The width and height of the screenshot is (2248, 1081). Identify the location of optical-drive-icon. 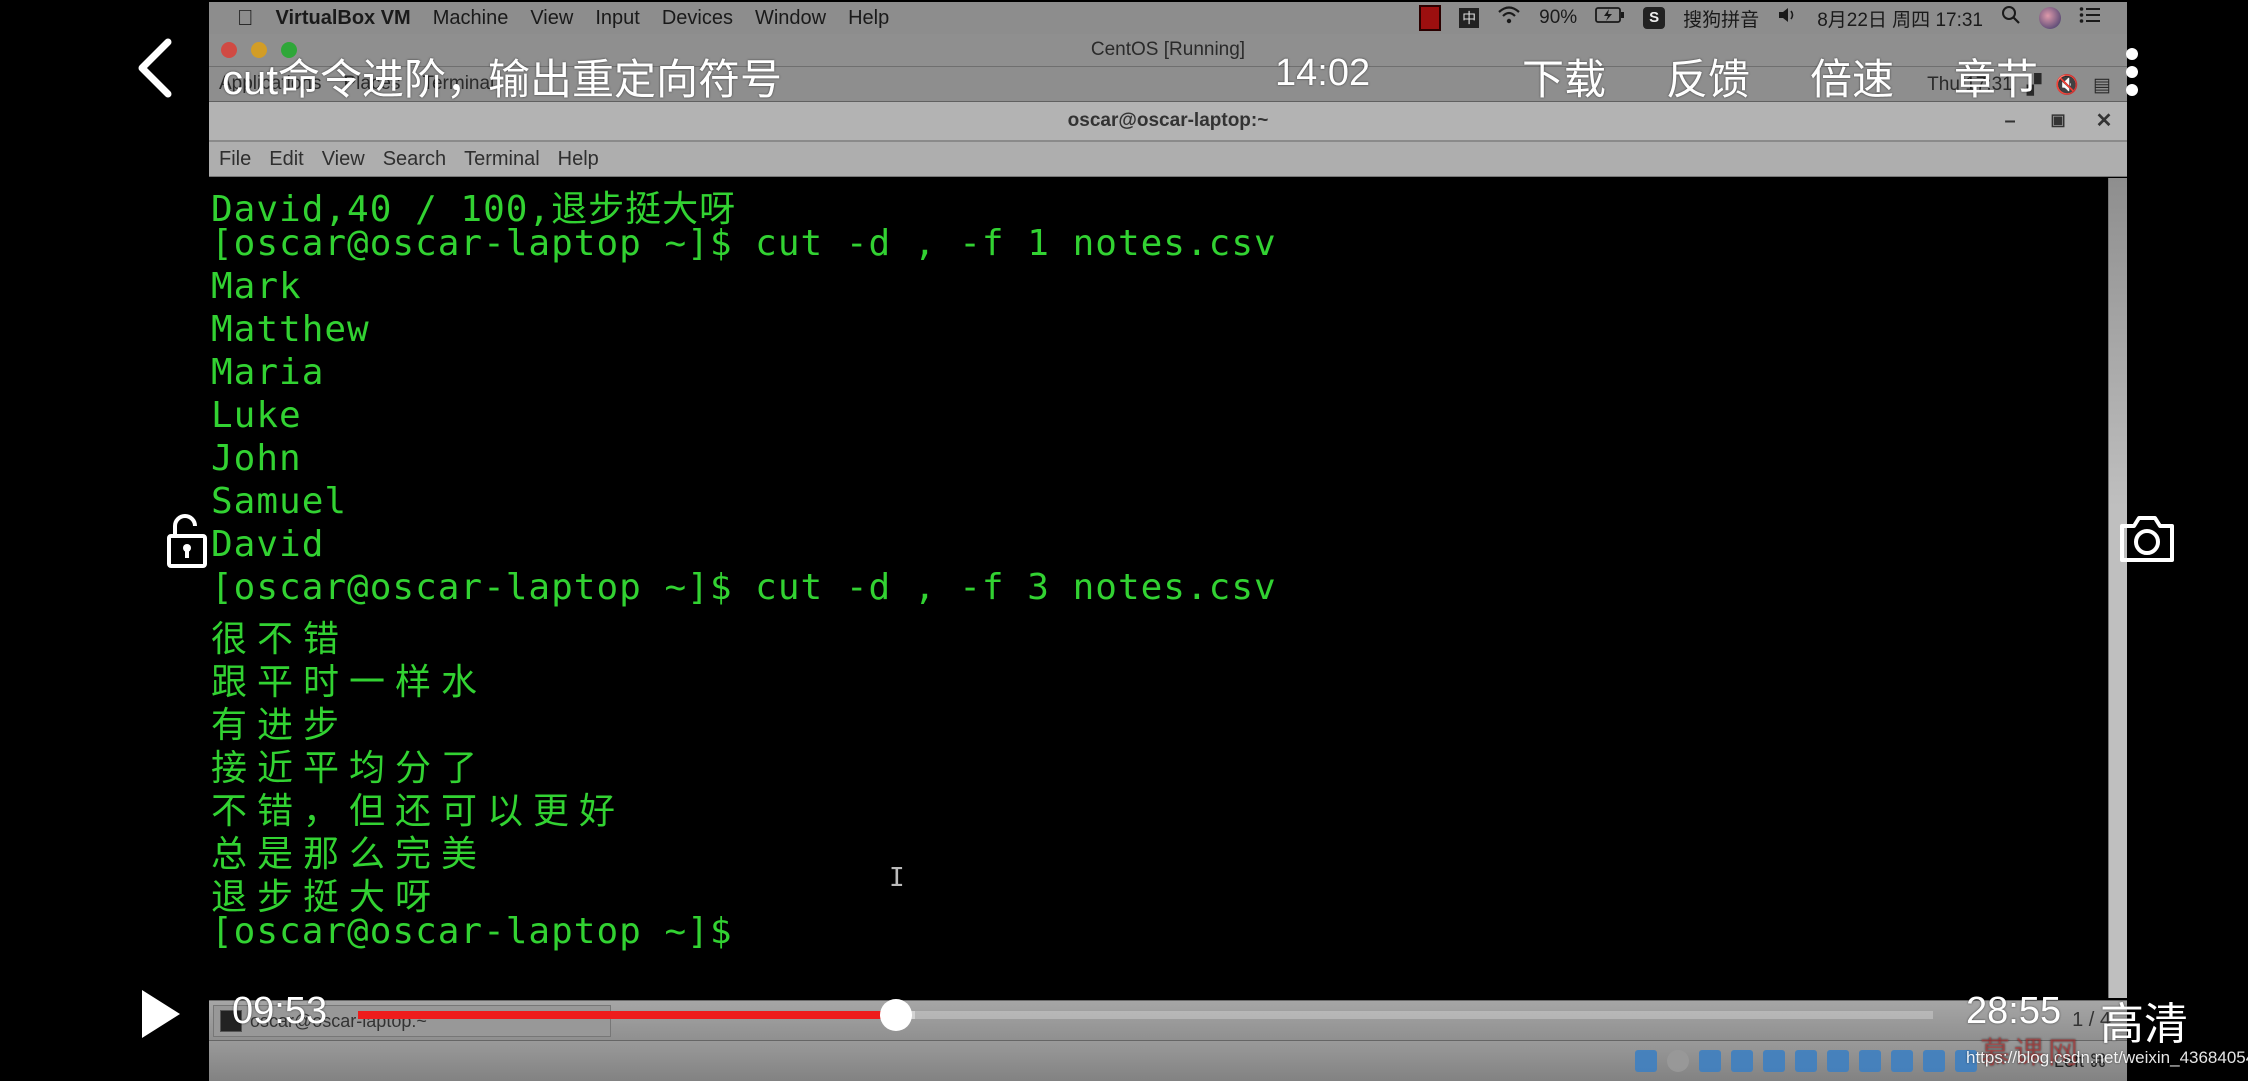
(1678, 1061).